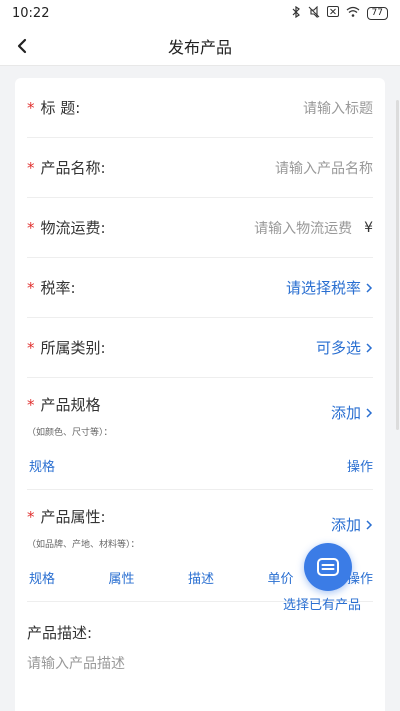 The image size is (400, 711). I want to click on title-label: * 标 题:, so click(53, 107).